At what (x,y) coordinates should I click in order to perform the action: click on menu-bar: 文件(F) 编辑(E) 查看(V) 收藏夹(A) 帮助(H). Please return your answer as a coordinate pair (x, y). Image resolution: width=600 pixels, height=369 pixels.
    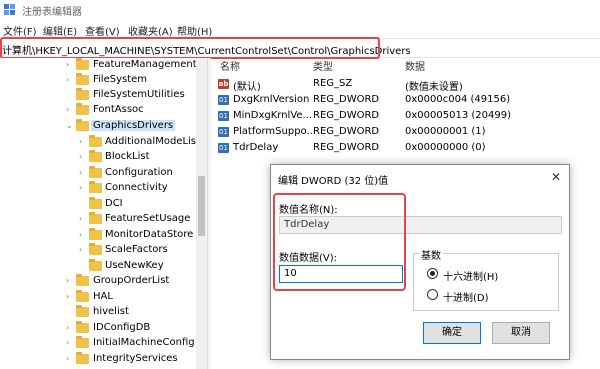
    Looking at the image, I should click on (300, 29).